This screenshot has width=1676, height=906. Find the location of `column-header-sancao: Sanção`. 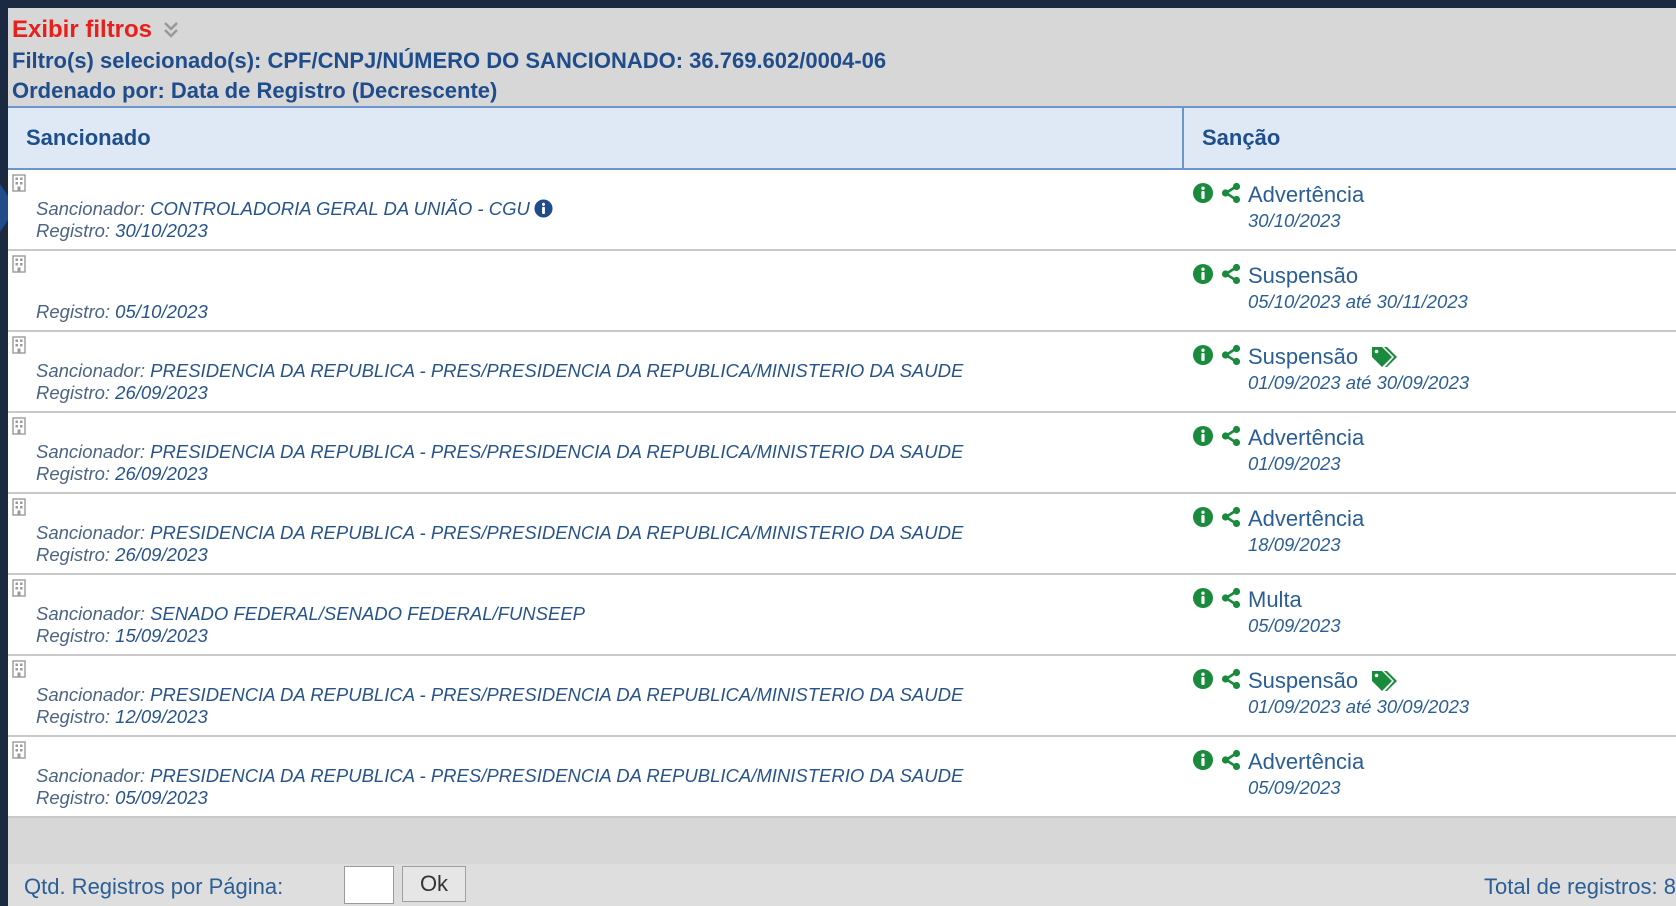

column-header-sancao: Sanção is located at coordinates (1430, 138).